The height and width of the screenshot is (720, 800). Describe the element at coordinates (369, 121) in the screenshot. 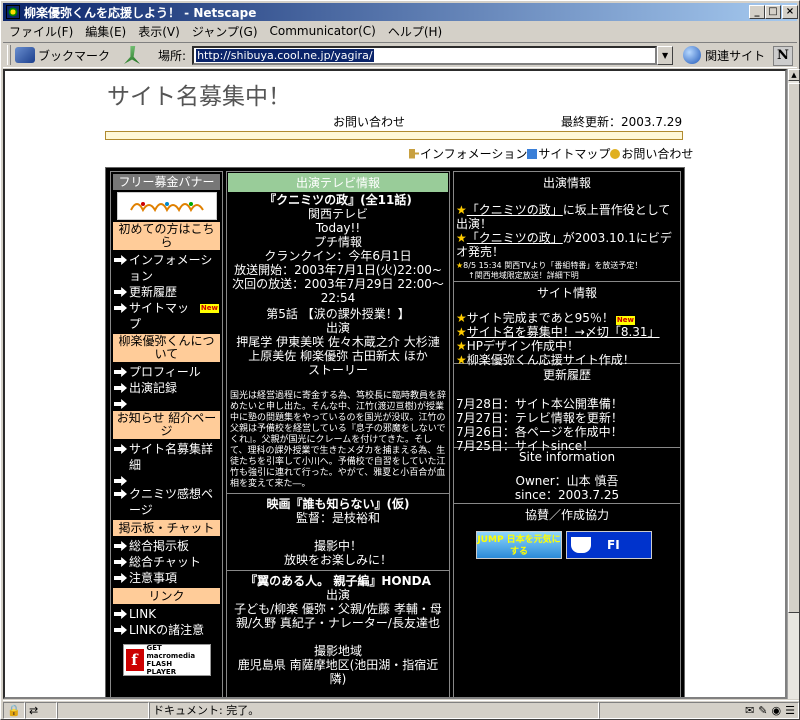

I see `contact-link-top: お問い合わせ` at that location.